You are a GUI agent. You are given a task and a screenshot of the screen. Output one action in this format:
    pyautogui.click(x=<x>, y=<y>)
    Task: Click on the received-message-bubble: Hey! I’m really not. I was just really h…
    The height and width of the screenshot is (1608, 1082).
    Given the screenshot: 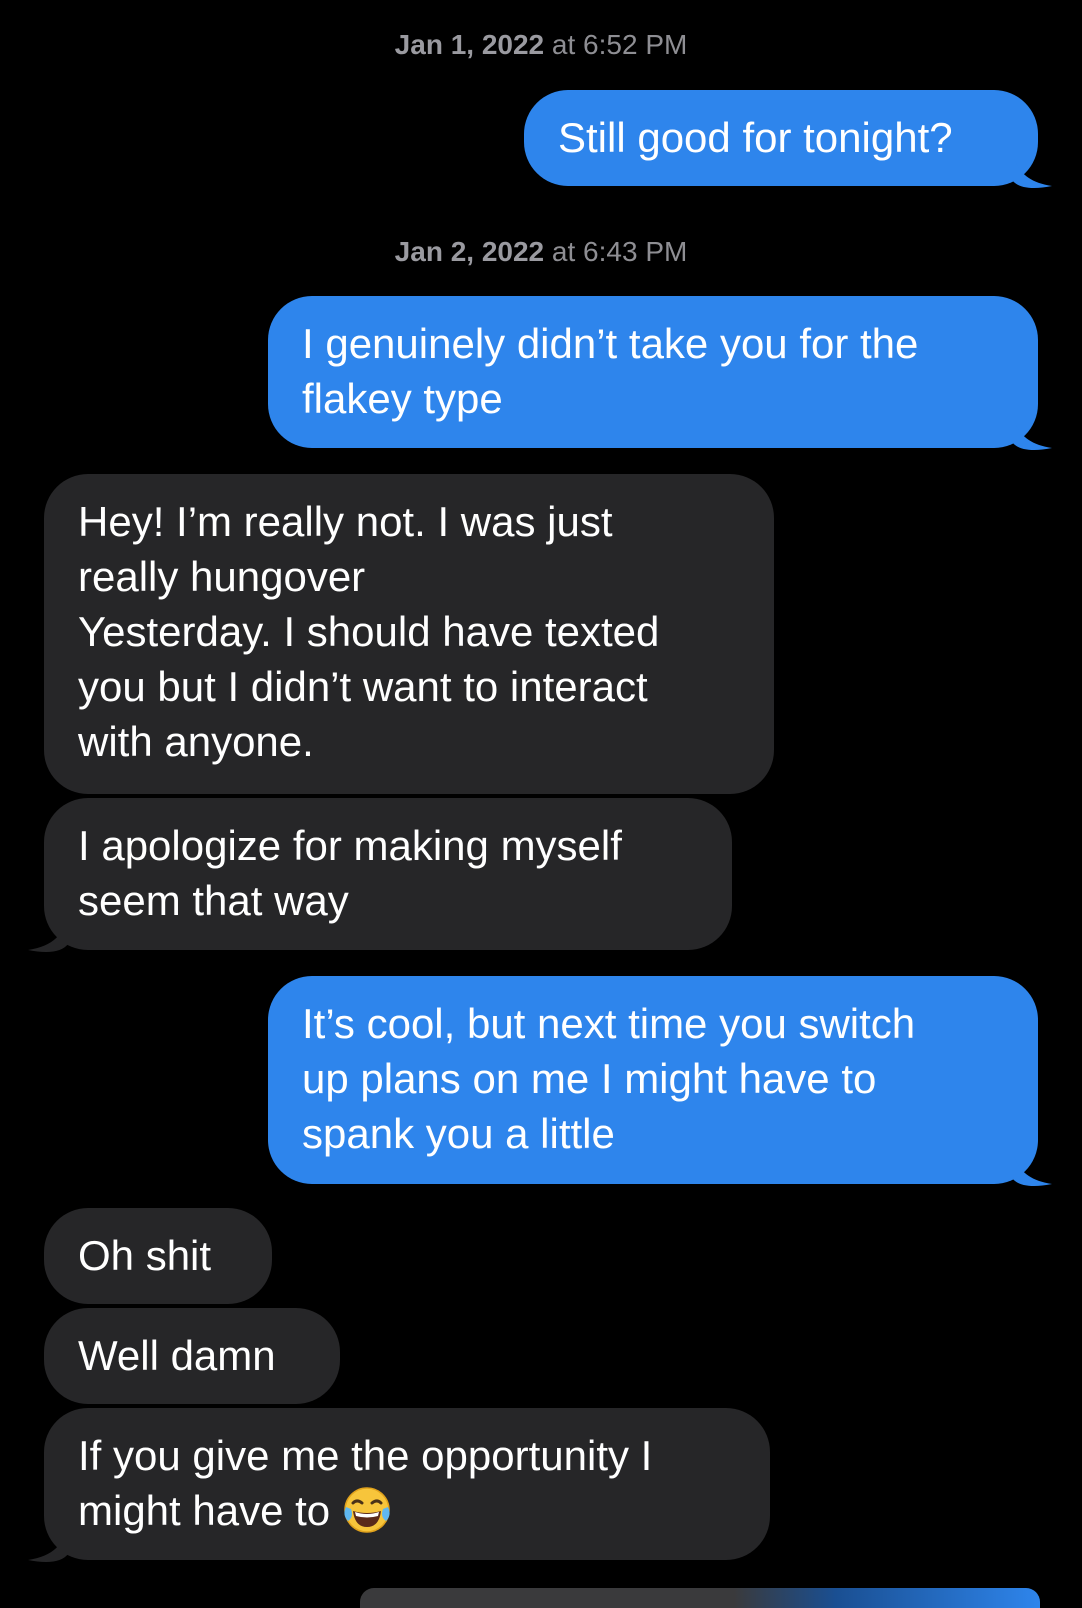 What is the action you would take?
    pyautogui.click(x=409, y=634)
    